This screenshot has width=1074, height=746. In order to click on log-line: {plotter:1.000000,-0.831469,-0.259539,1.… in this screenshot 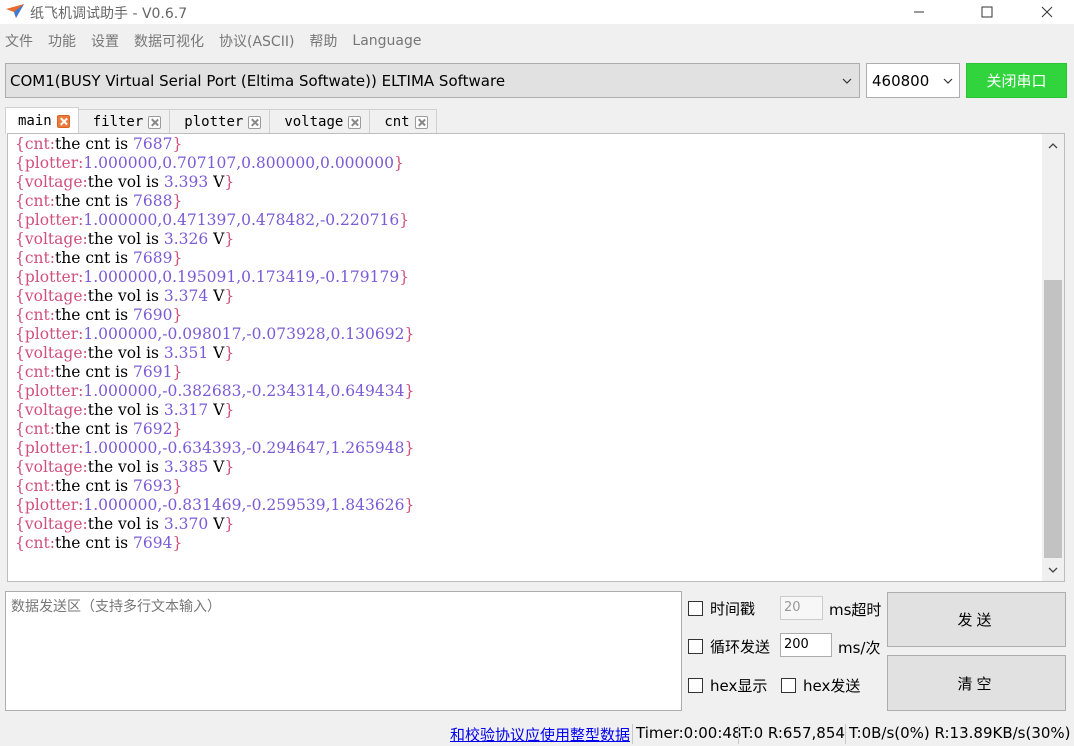, I will do `click(214, 505)`.